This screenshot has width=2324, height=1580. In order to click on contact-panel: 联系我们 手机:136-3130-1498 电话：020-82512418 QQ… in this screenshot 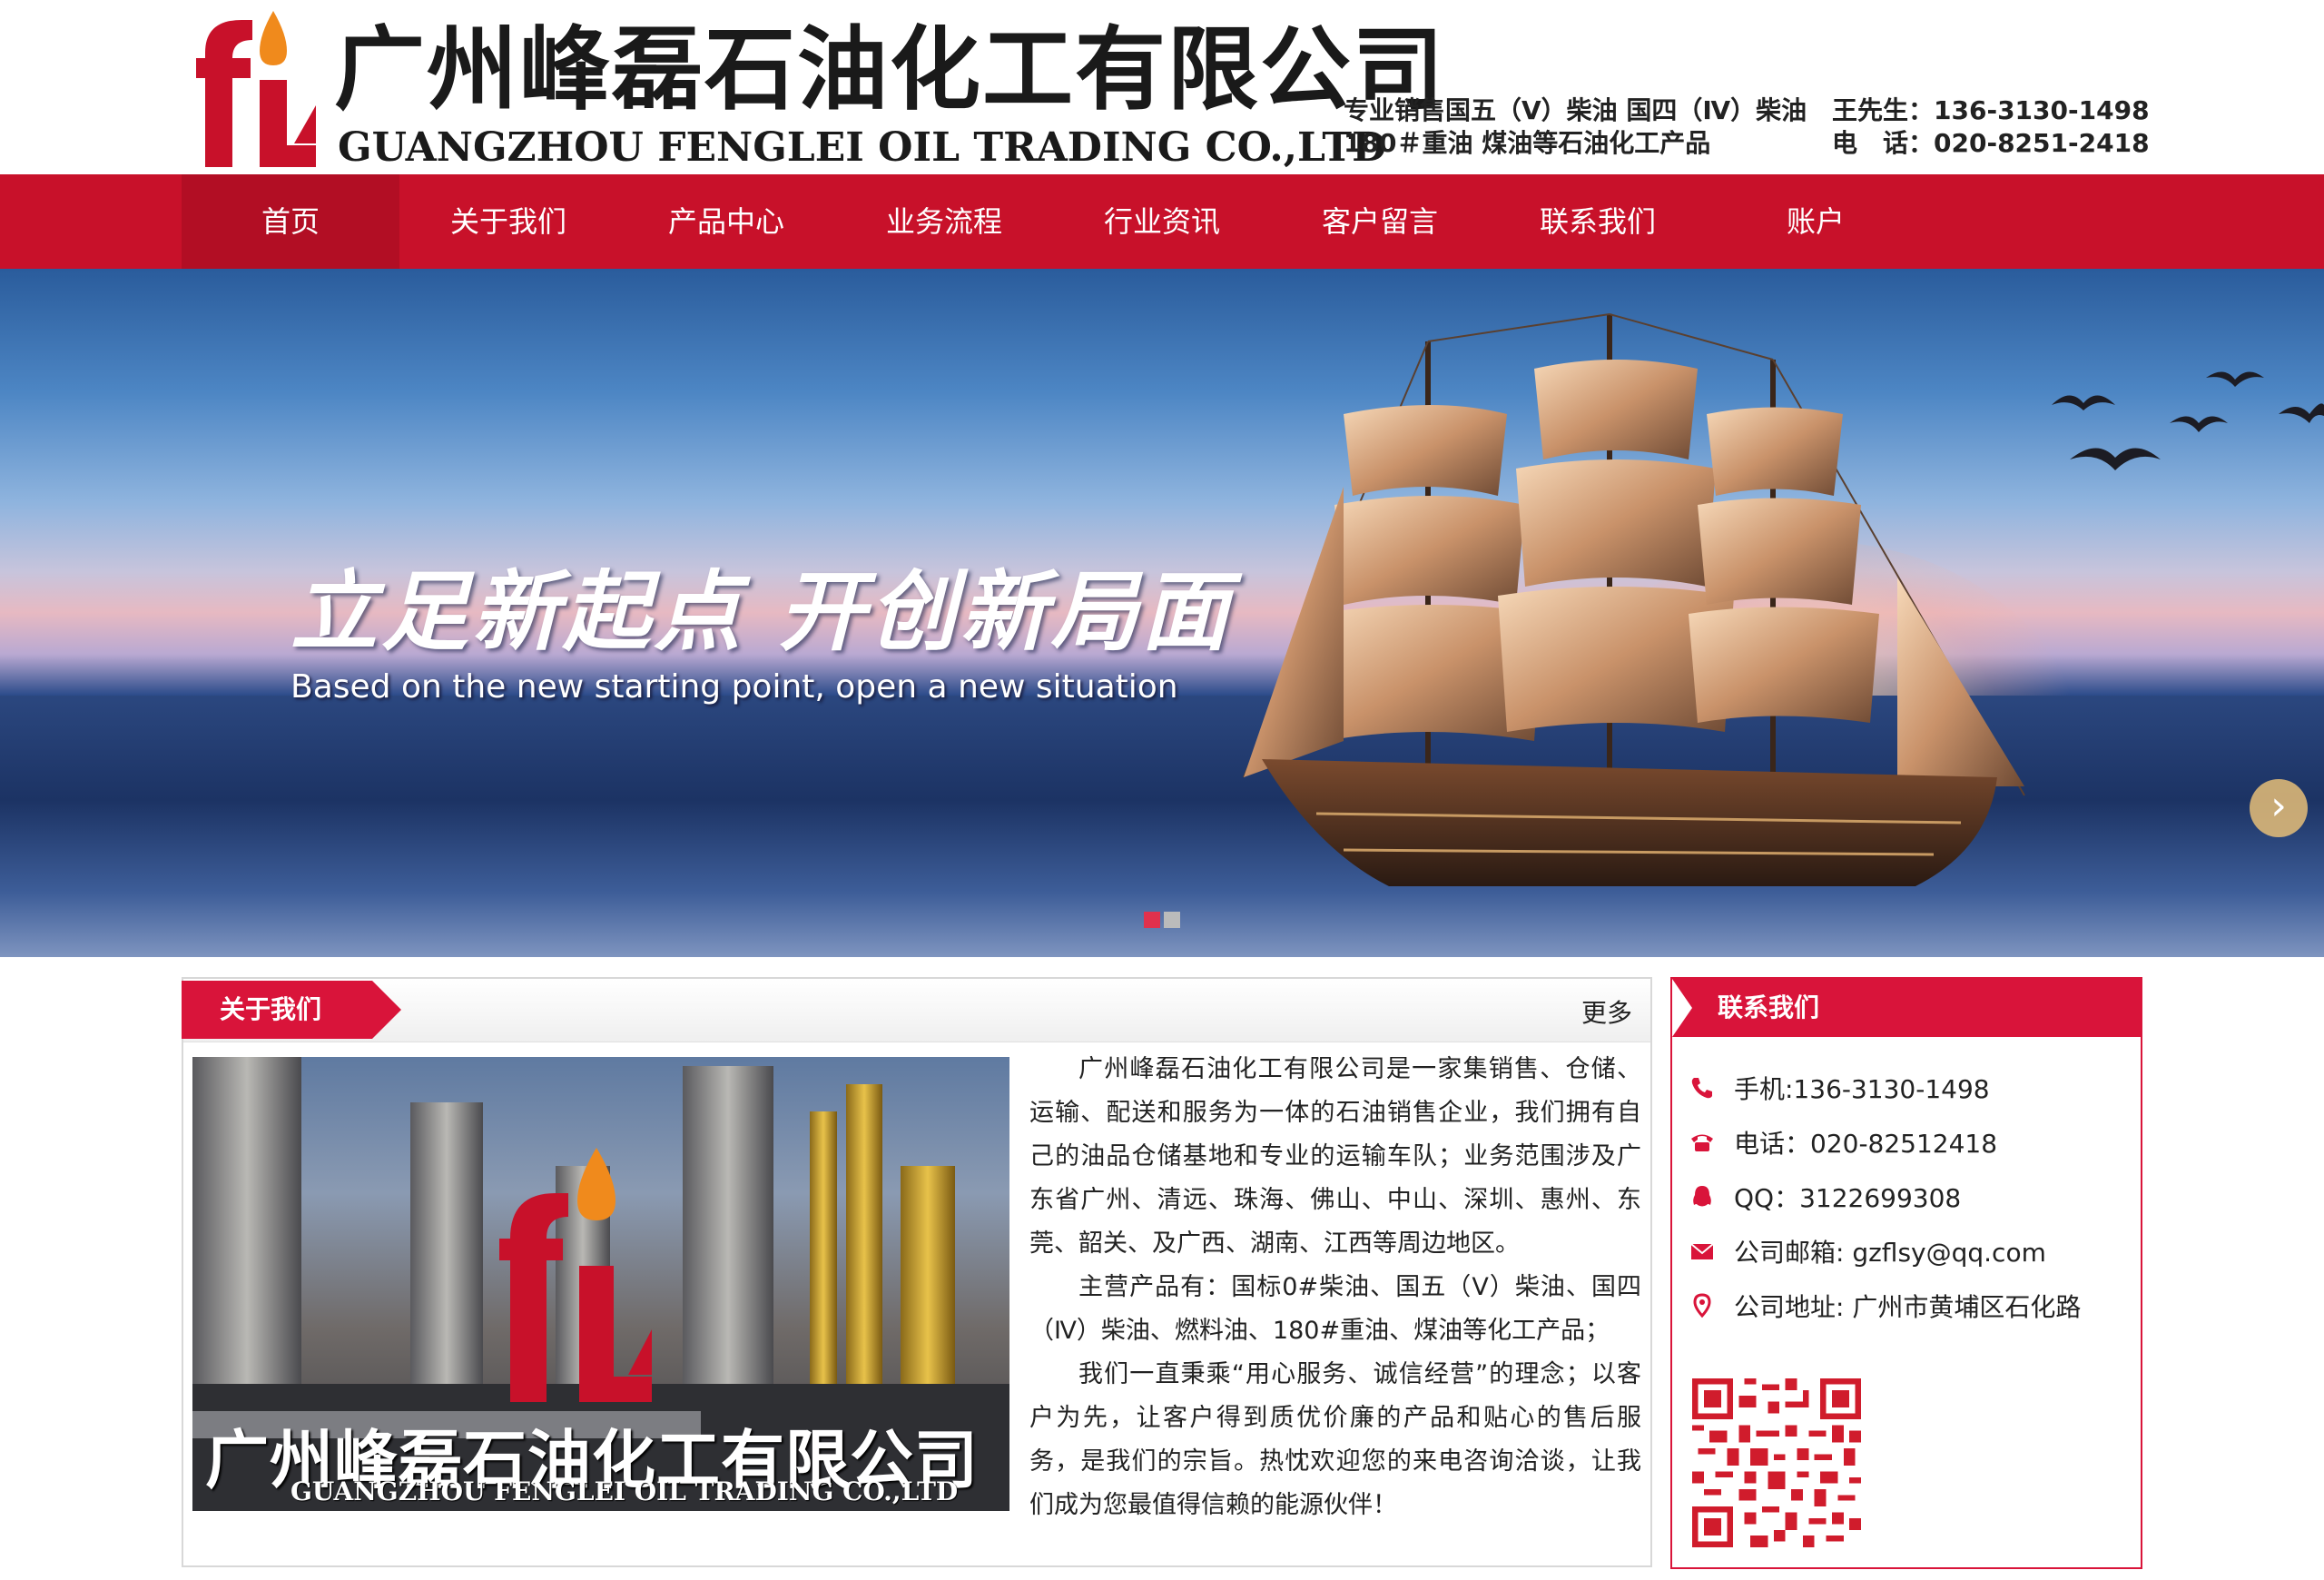, I will do `click(1906, 1273)`.